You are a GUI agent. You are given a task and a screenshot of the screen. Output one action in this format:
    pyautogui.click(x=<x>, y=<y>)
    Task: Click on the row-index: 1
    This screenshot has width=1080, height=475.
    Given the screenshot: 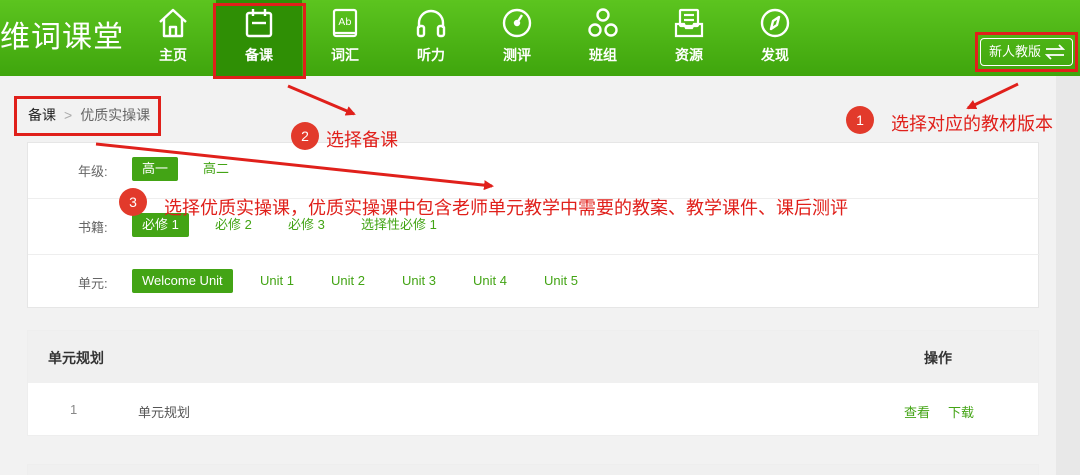 What is the action you would take?
    pyautogui.click(x=74, y=409)
    